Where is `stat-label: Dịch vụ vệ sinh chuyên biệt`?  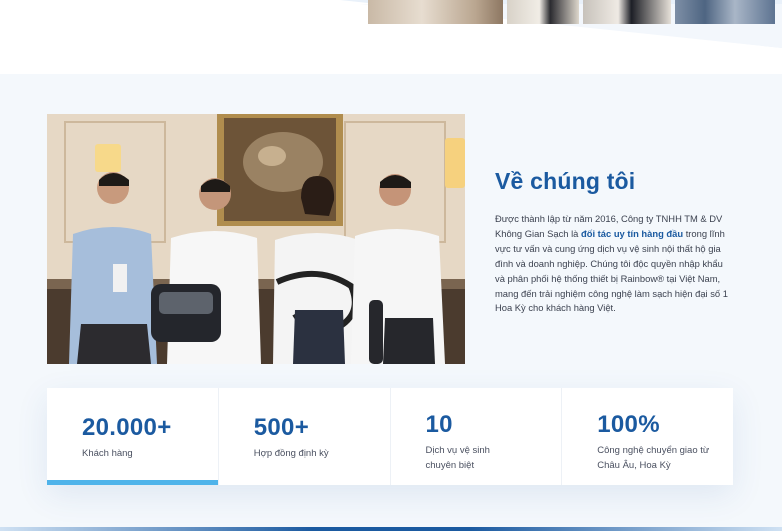
stat-label: Dịch vụ vệ sinh chuyên biệt is located at coordinates (457, 458).